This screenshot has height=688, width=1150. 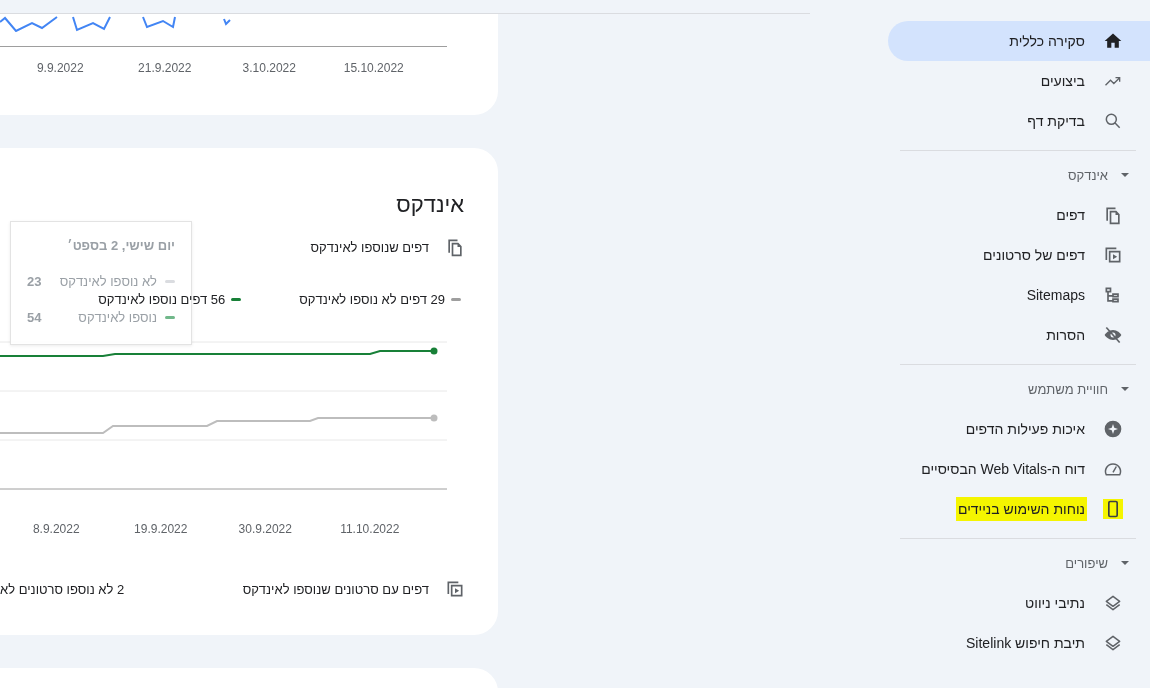 I want to click on section-header: חוויית משתמש, so click(x=1015, y=389).